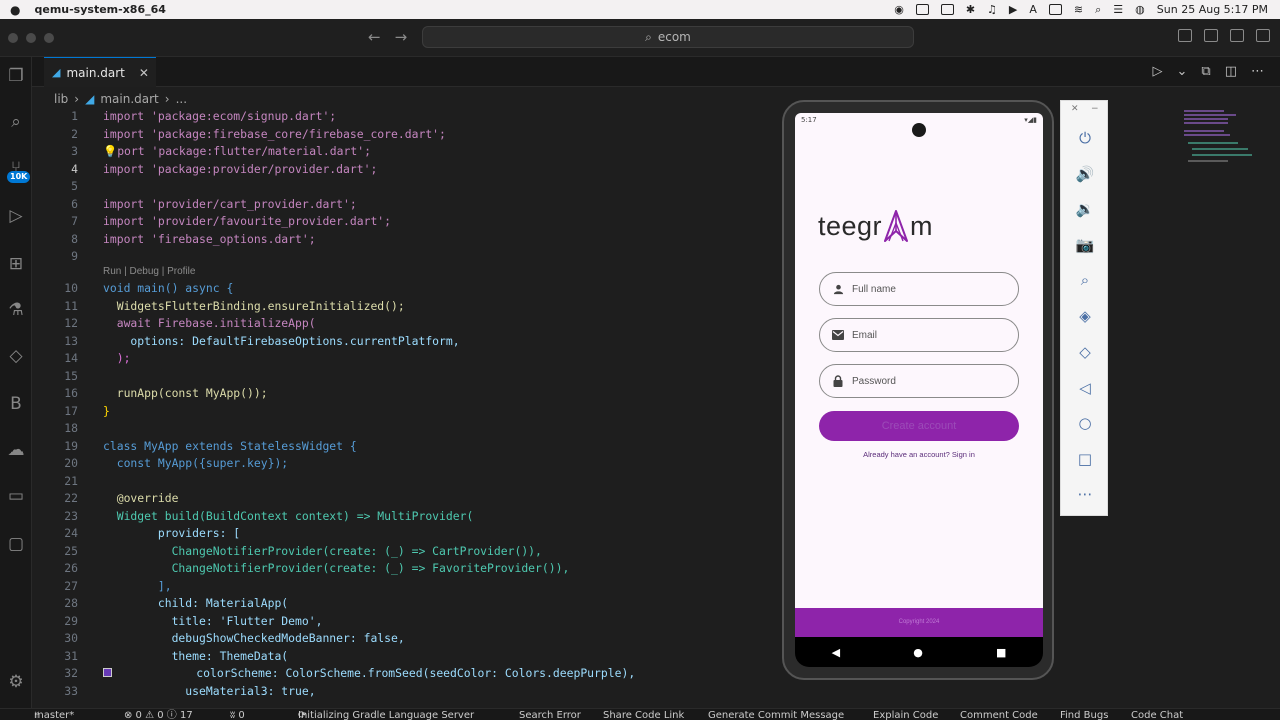  Describe the element at coordinates (1085, 388) in the screenshot. I see `back-icon: ◁` at that location.